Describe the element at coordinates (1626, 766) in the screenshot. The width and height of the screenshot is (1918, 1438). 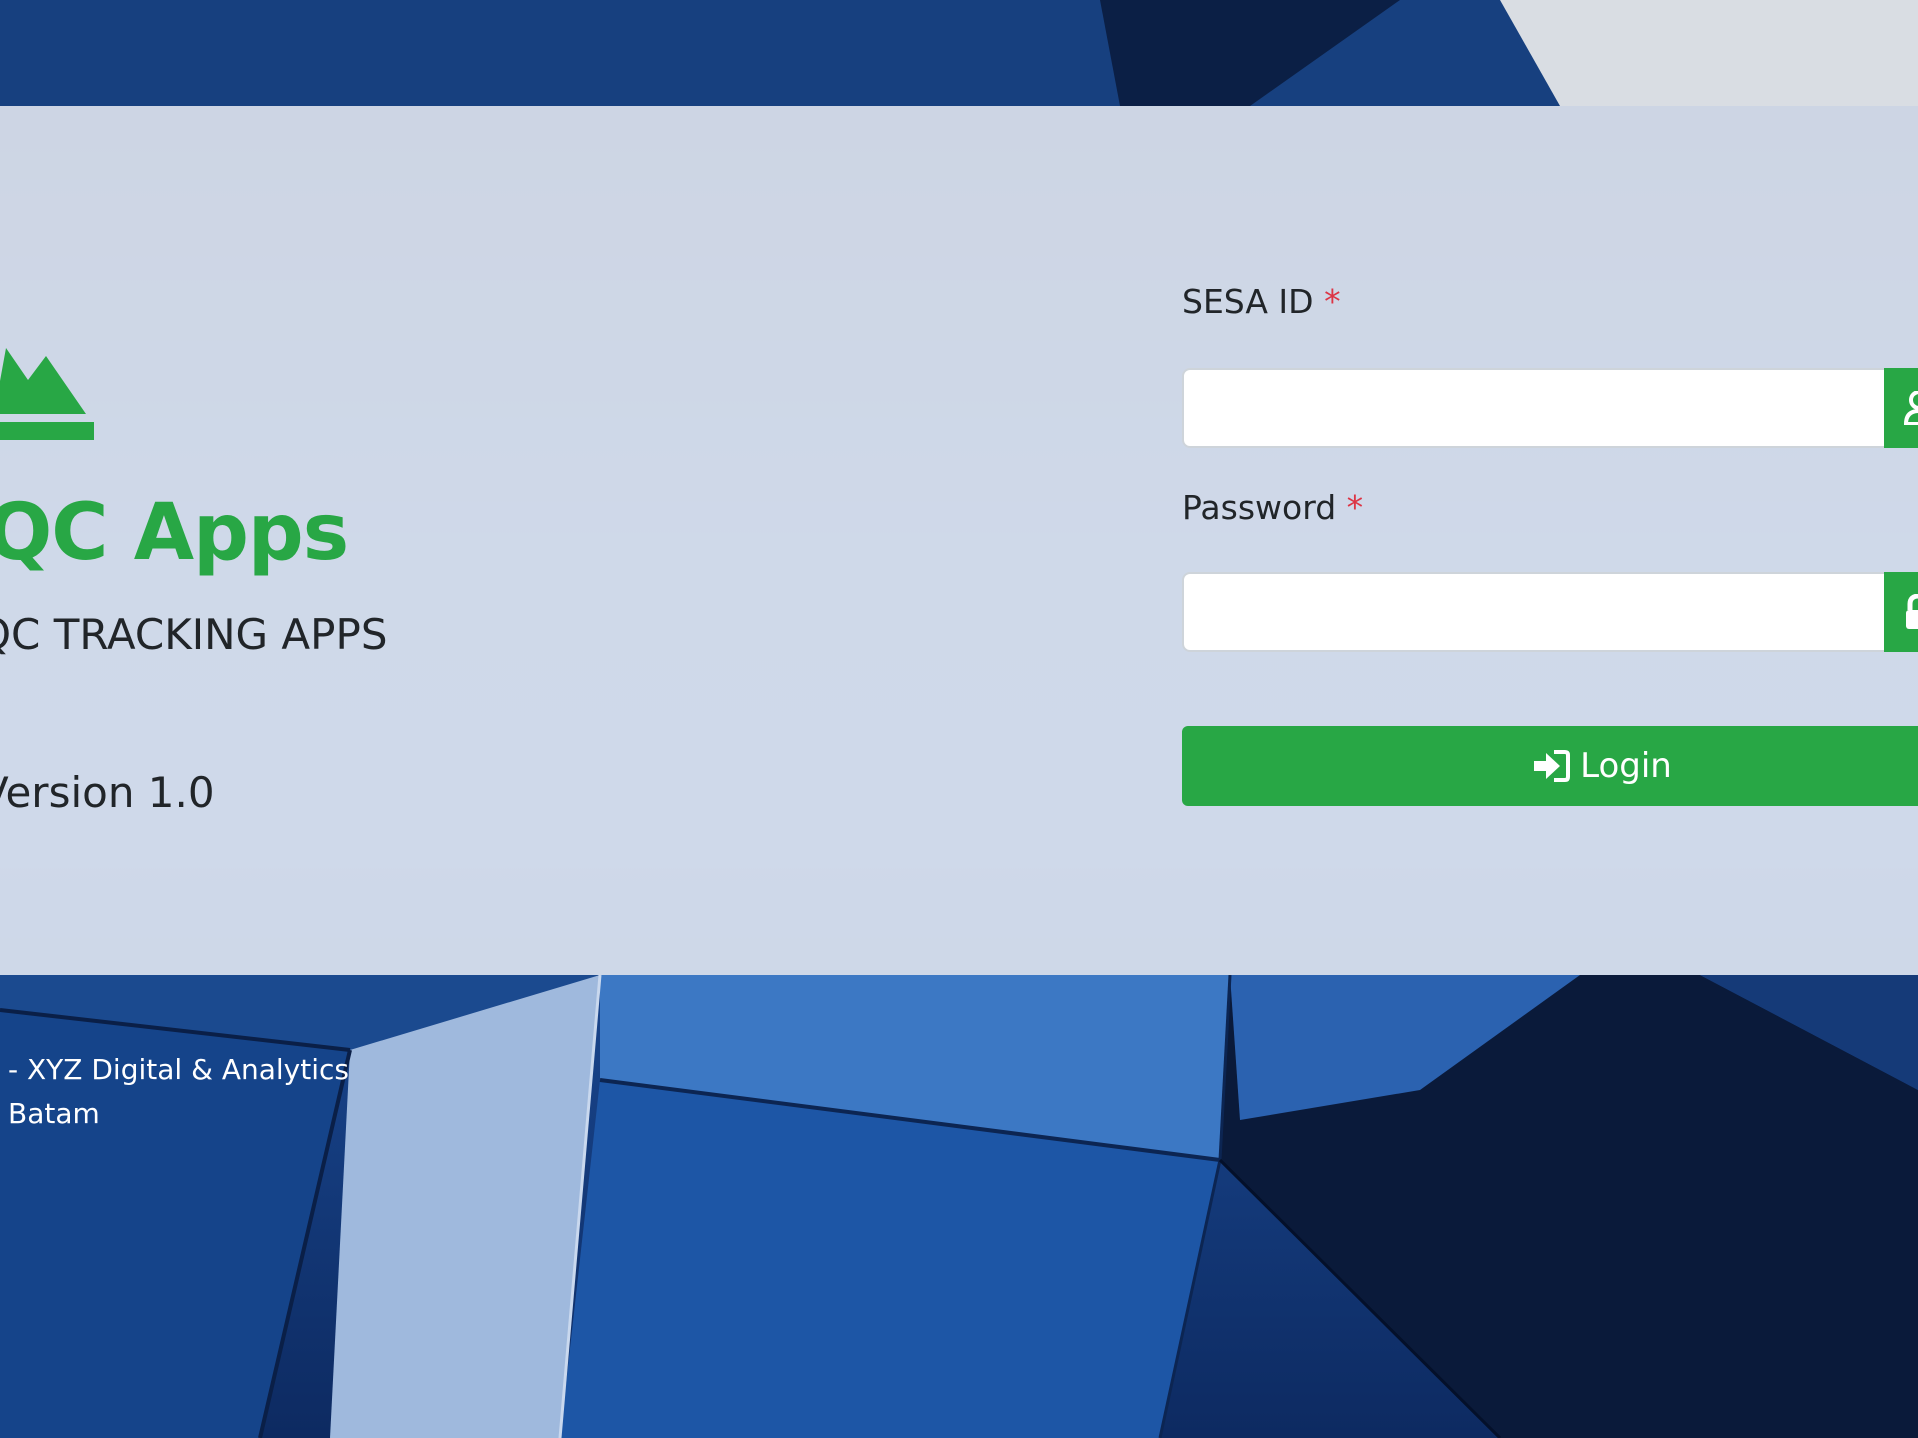
I see `login-button-label: Login` at that location.